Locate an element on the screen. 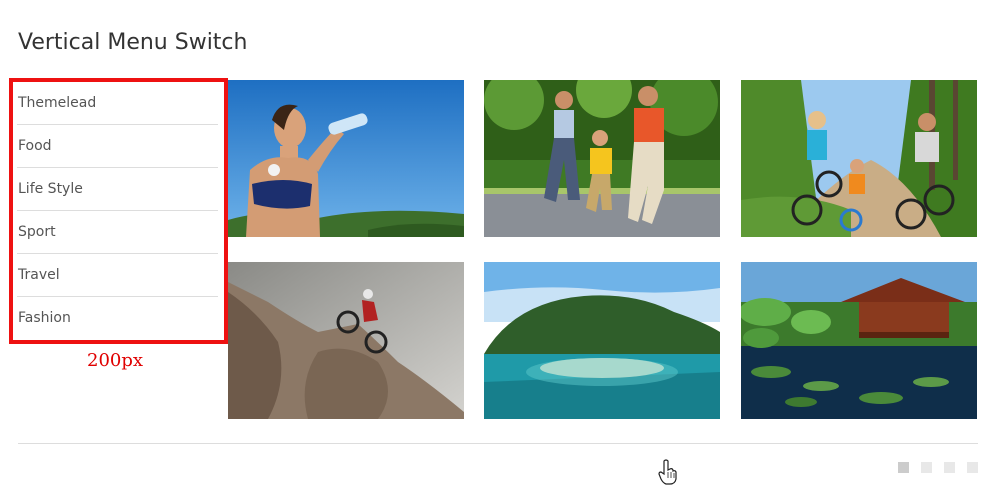 This screenshot has height=493, width=997. family-cycling-photo is located at coordinates (859, 158).